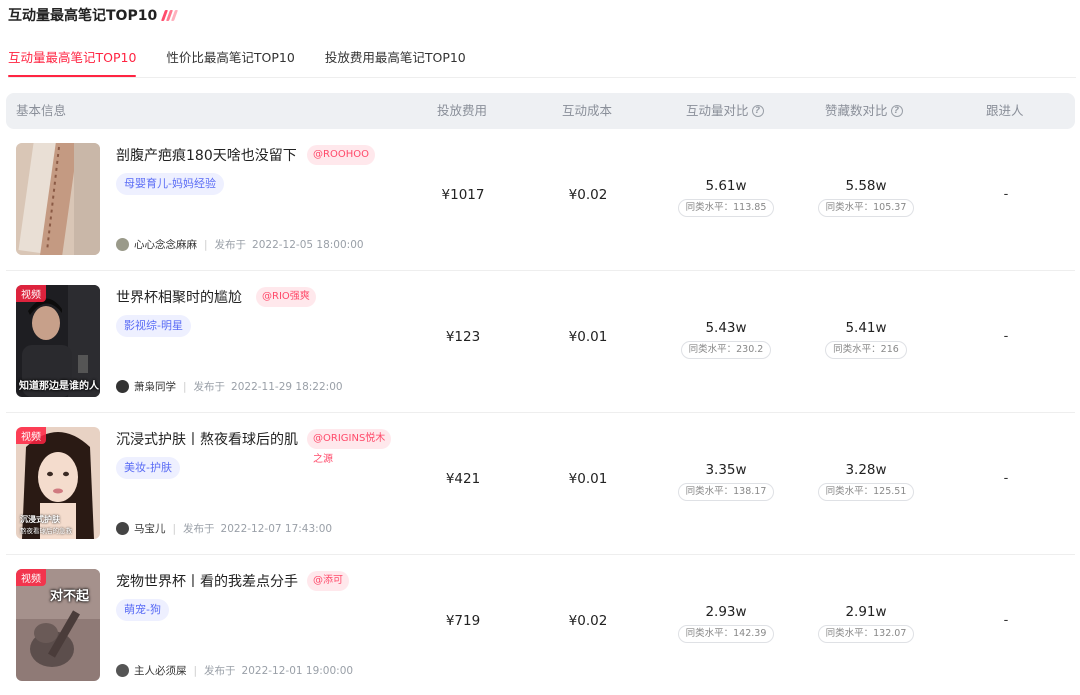 Image resolution: width=1080 pixels, height=695 pixels. I want to click on author-name: 主人必须屎, so click(160, 670).